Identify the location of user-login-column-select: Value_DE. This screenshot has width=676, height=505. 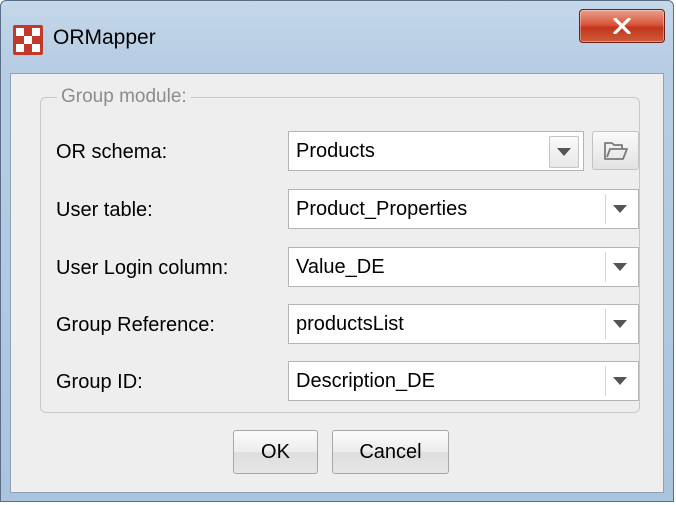
(463, 267).